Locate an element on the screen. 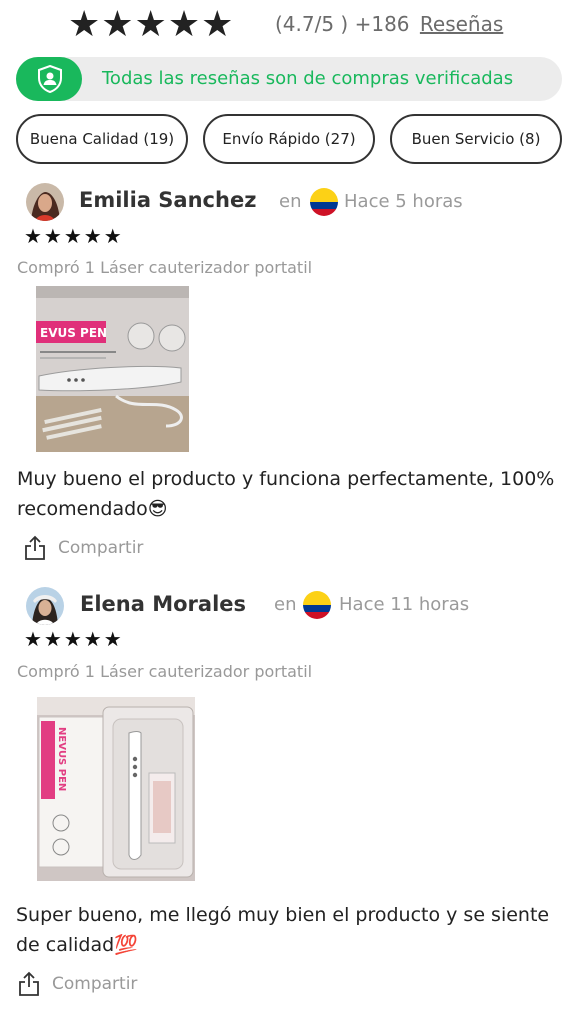 This screenshot has height=1024, width=576. review-photo: NEVUS PEN is located at coordinates (116, 789).